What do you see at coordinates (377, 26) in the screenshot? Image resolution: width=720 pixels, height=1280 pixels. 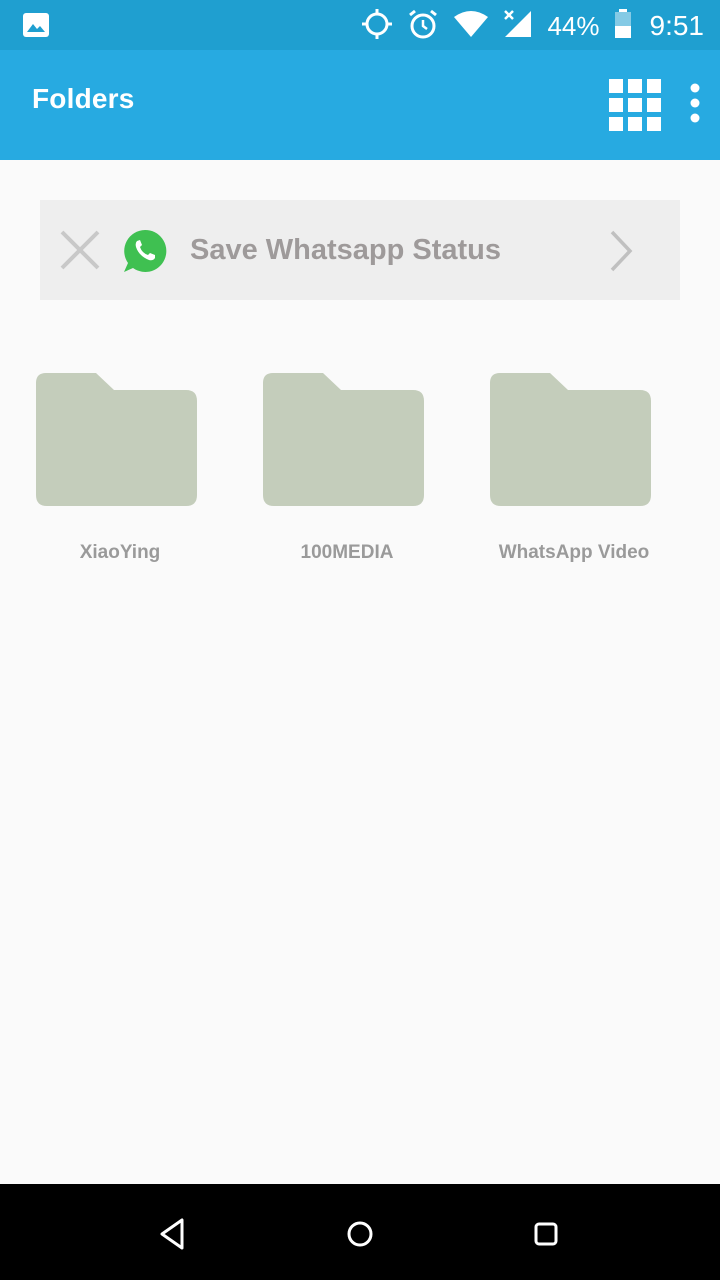 I see `location-icon` at bounding box center [377, 26].